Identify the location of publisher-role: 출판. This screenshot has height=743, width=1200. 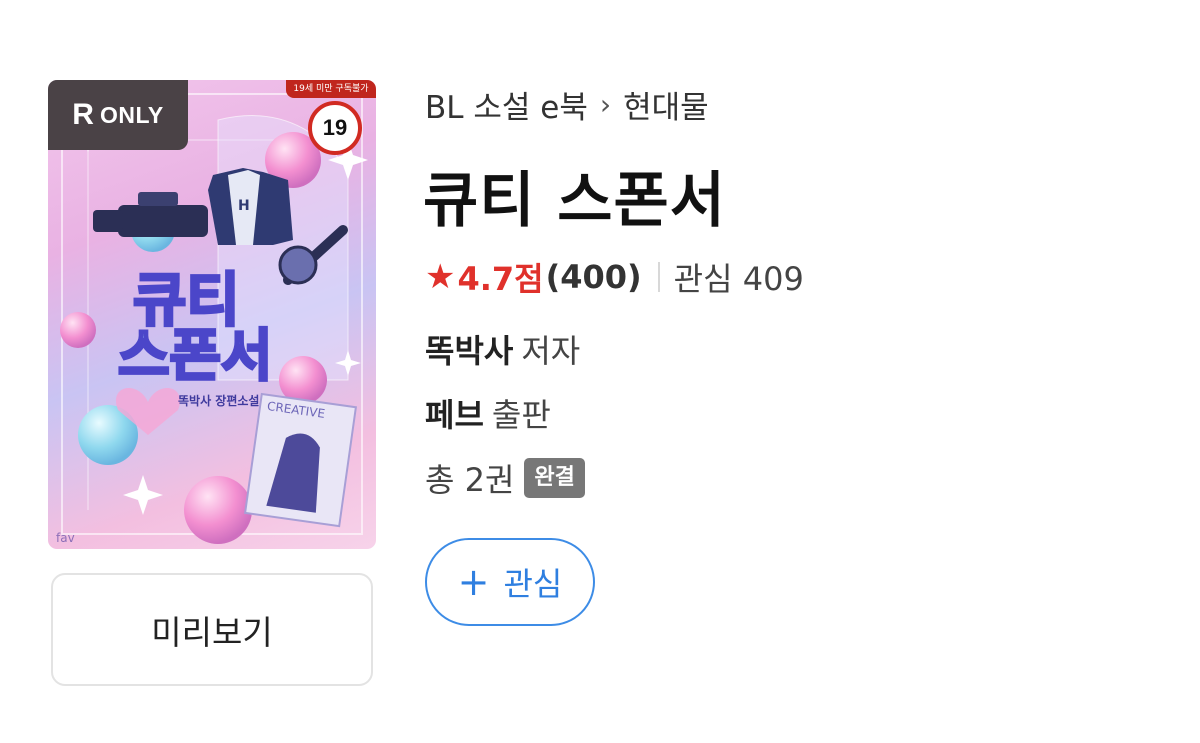
(521, 415).